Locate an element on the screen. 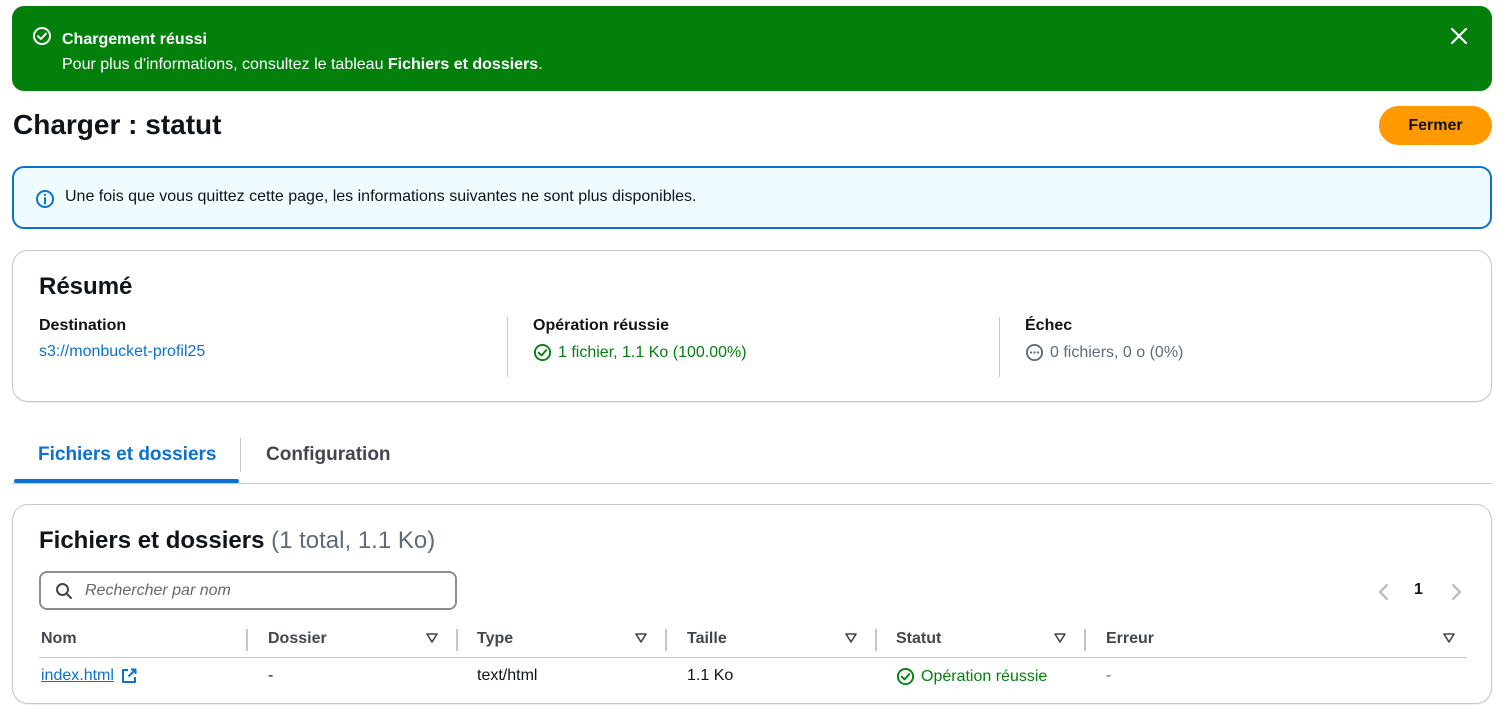  status-text: Opération réussie is located at coordinates (984, 676).